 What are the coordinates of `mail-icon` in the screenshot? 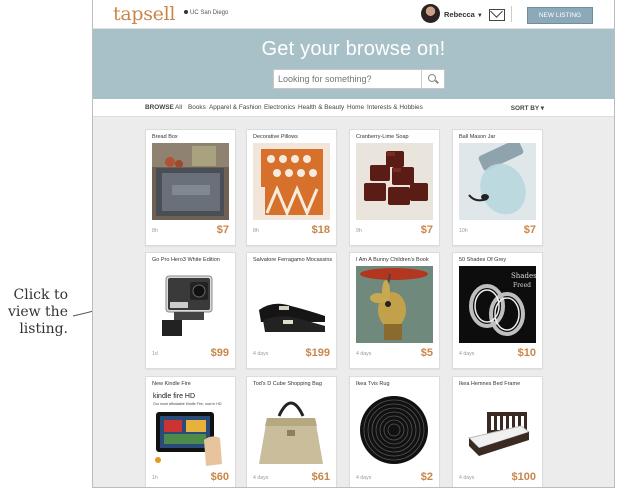 It's located at (497, 15).